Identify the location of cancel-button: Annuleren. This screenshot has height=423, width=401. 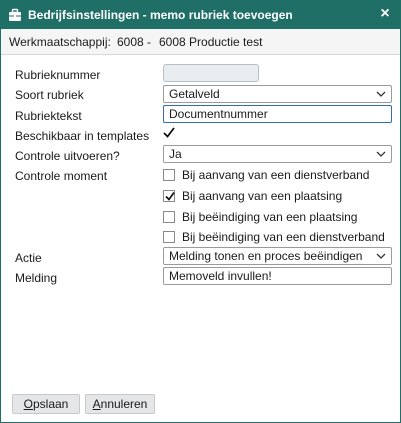
(120, 404).